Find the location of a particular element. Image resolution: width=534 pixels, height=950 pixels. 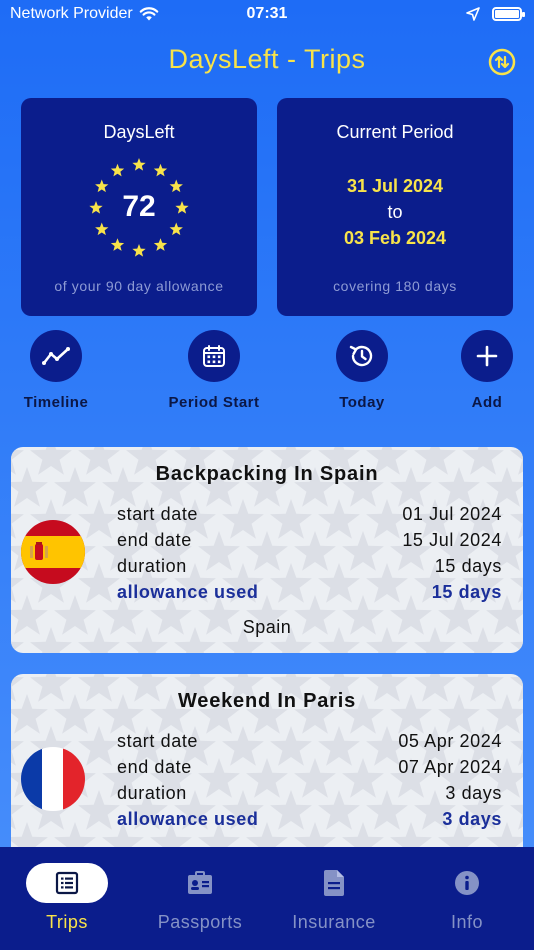

period-end-date: 03 Feb 2024 is located at coordinates (395, 238).